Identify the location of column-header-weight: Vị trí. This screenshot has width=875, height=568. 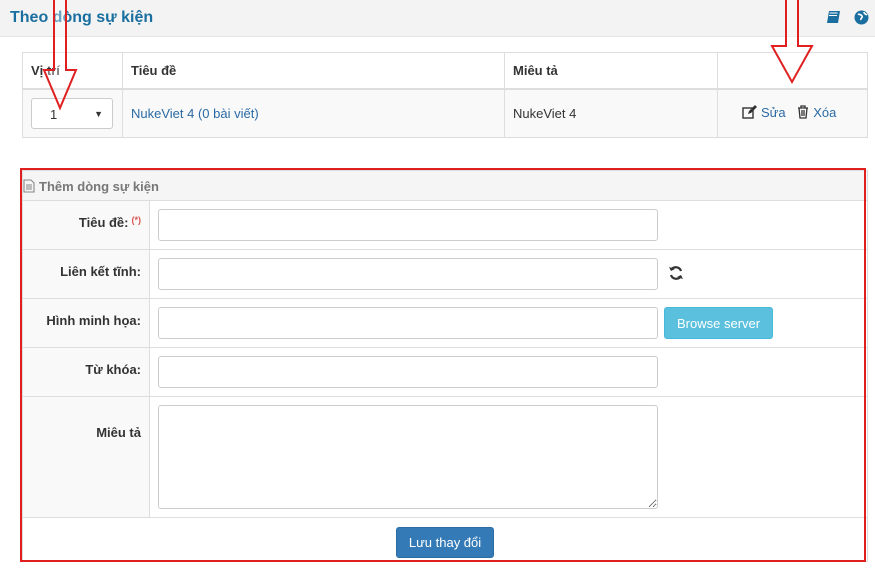
(72, 71).